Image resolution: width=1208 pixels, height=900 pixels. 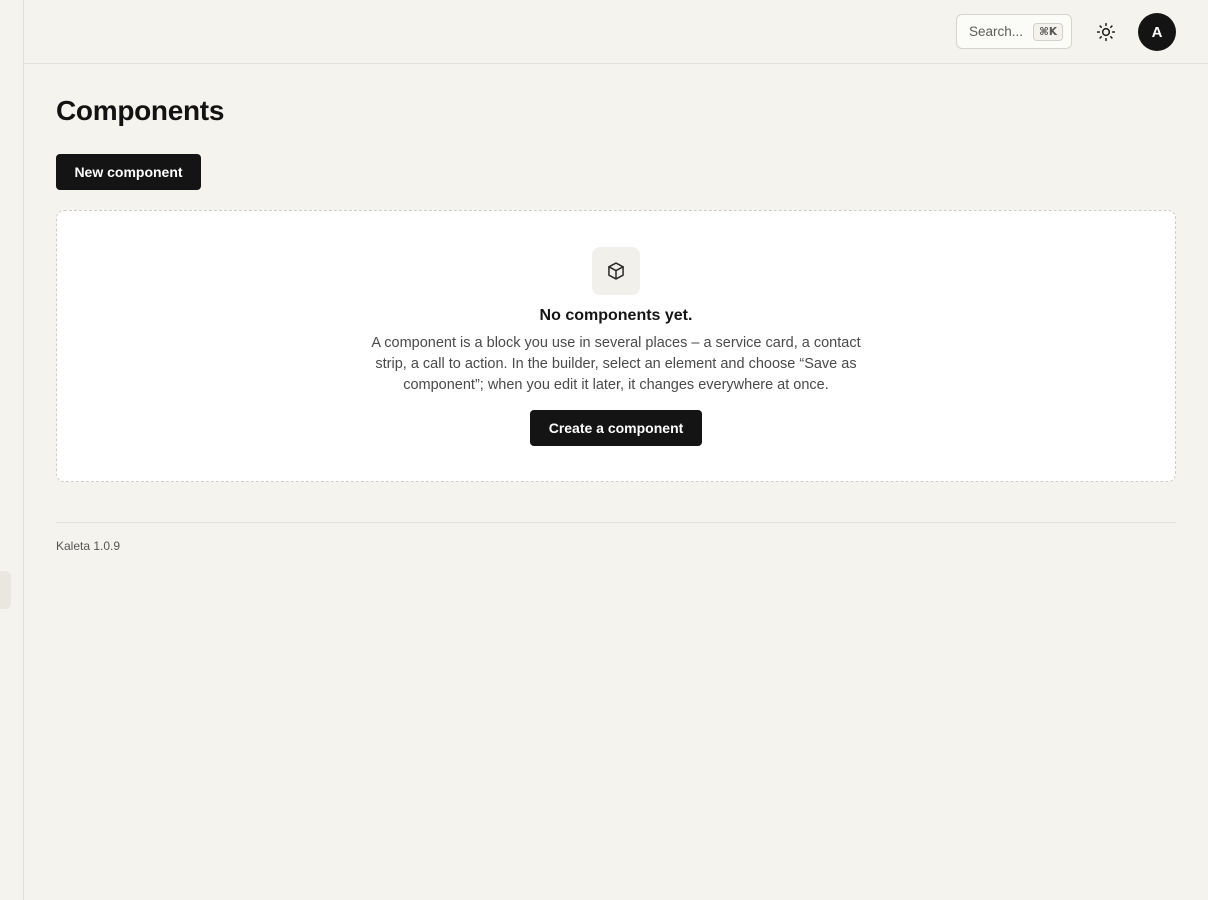 I want to click on create-component-button: Create a component, so click(x=616, y=428).